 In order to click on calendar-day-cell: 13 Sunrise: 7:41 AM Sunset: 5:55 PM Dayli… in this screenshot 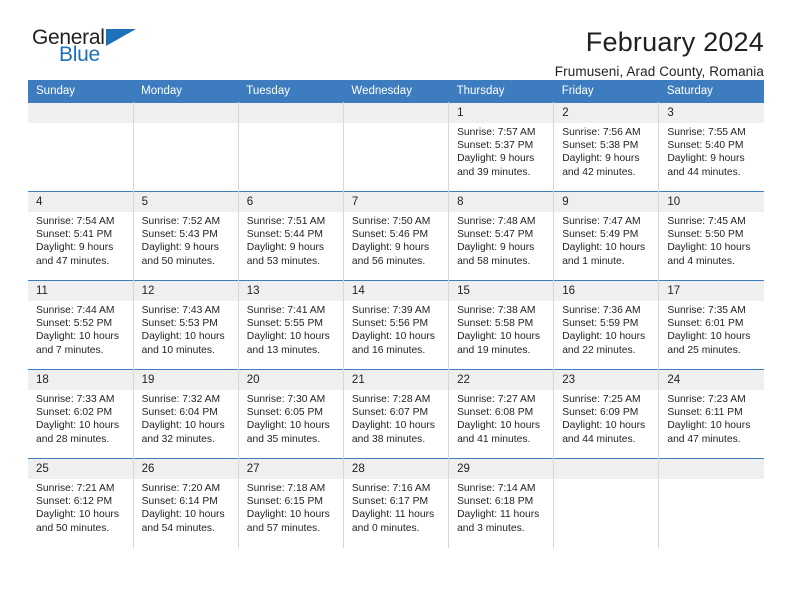, I will do `click(290, 325)`.